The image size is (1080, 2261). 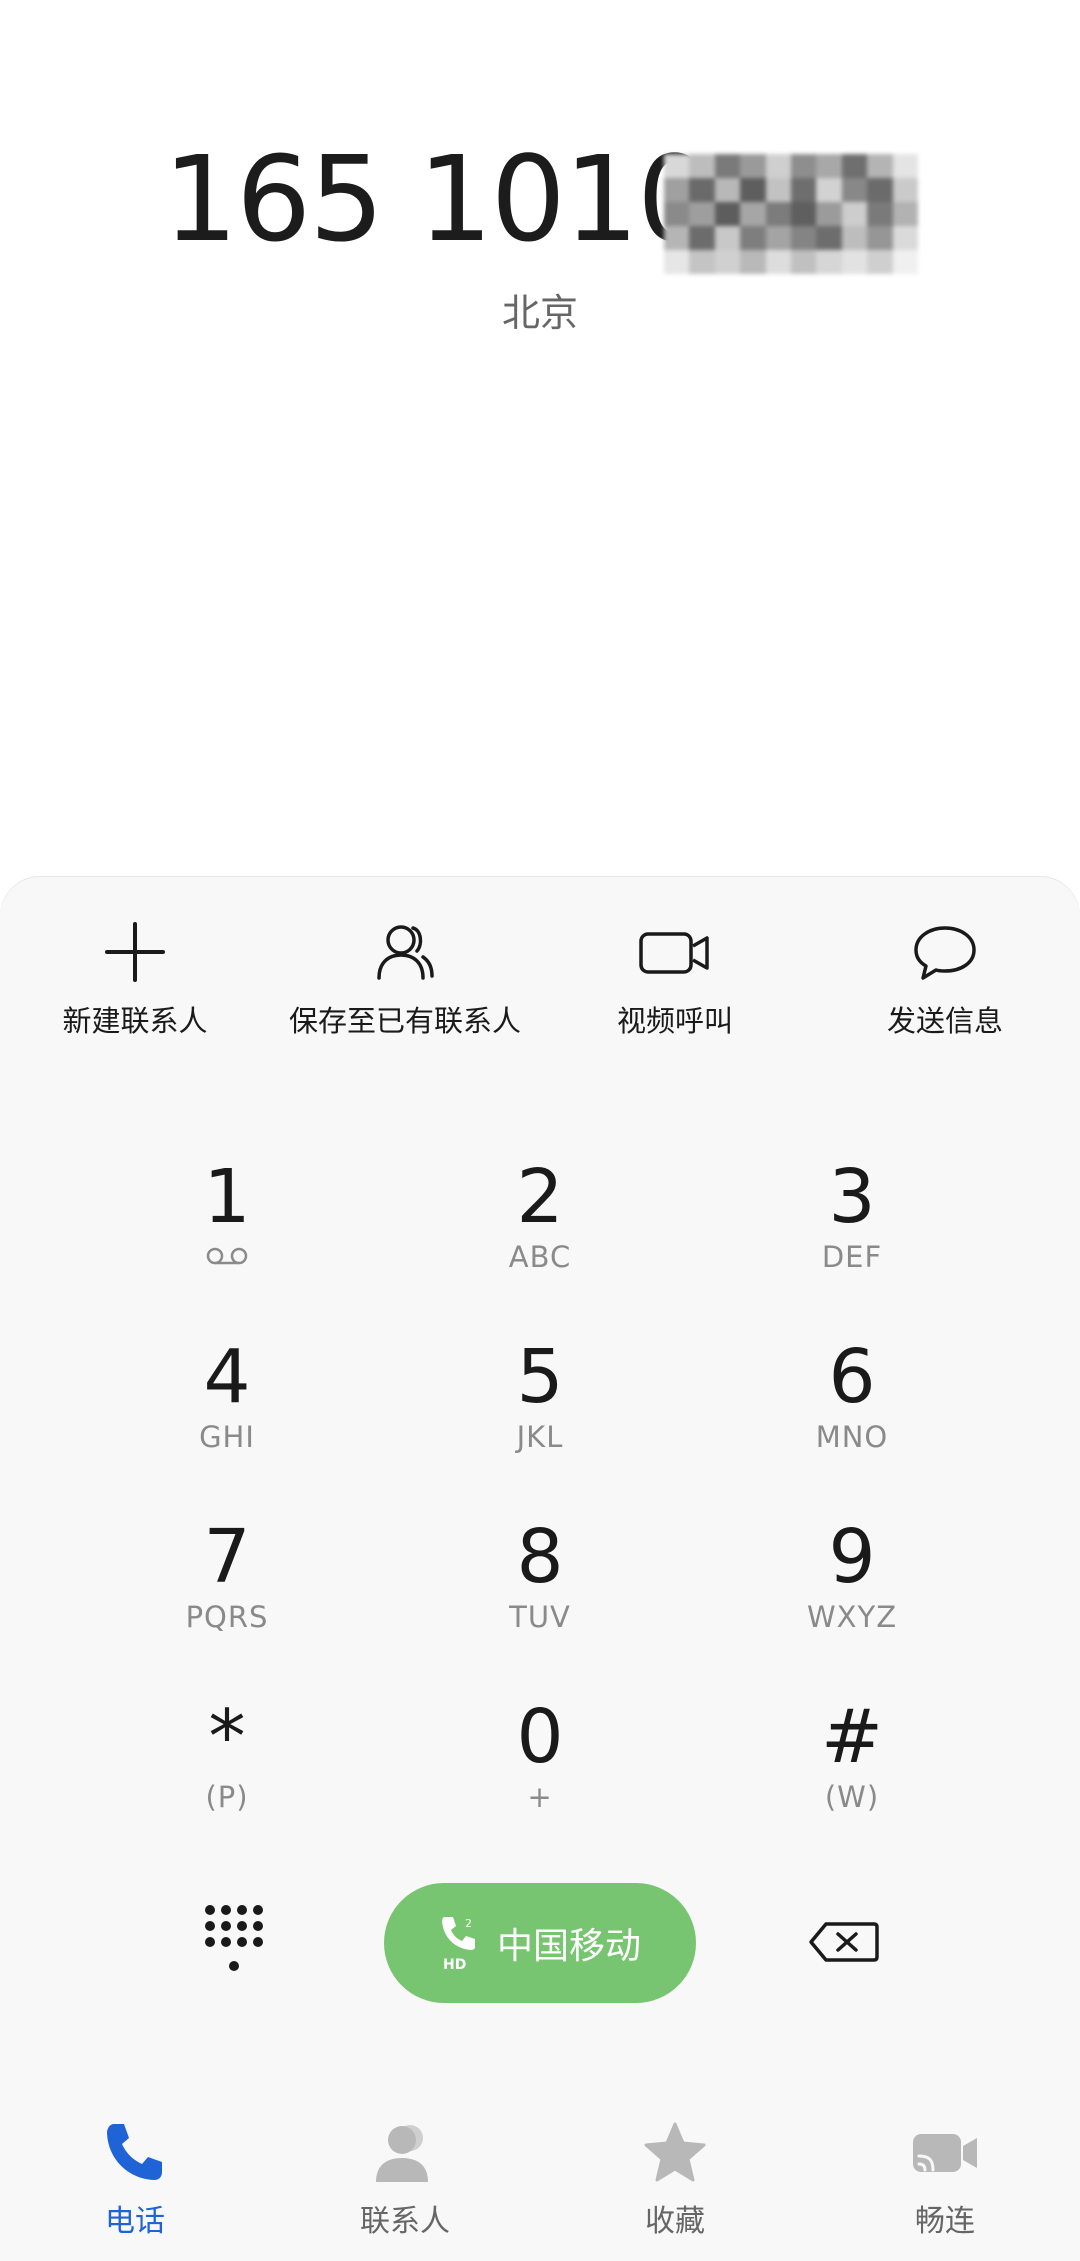 What do you see at coordinates (458, 1945) in the screenshot?
I see `hd-phone-icon: 2 HD` at bounding box center [458, 1945].